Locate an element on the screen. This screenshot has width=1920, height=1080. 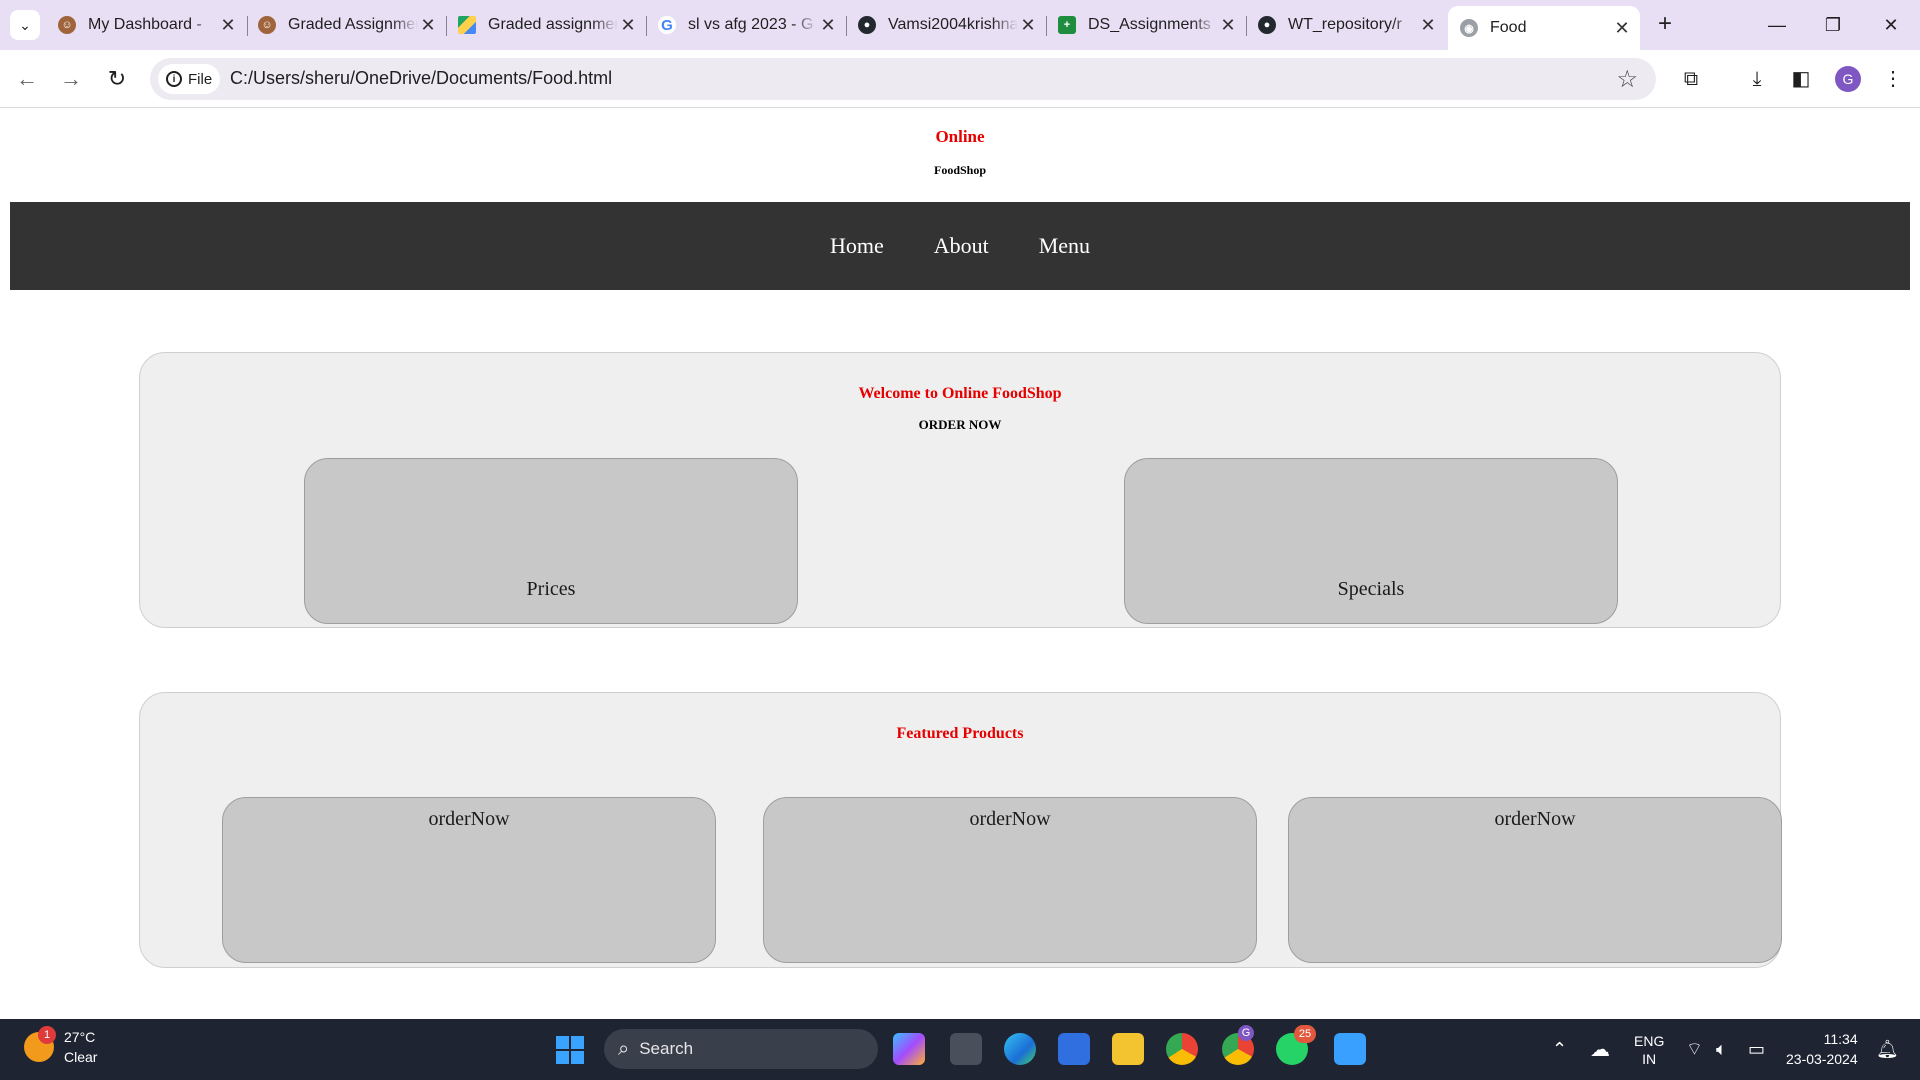
nav-link-menu: Menu is located at coordinates (1064, 246).